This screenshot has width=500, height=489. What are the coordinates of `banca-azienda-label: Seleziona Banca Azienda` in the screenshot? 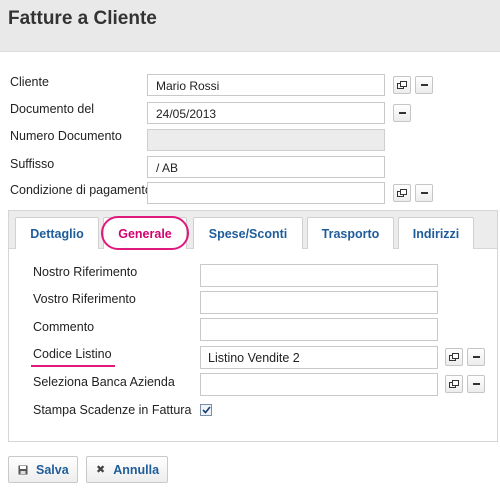 It's located at (104, 382).